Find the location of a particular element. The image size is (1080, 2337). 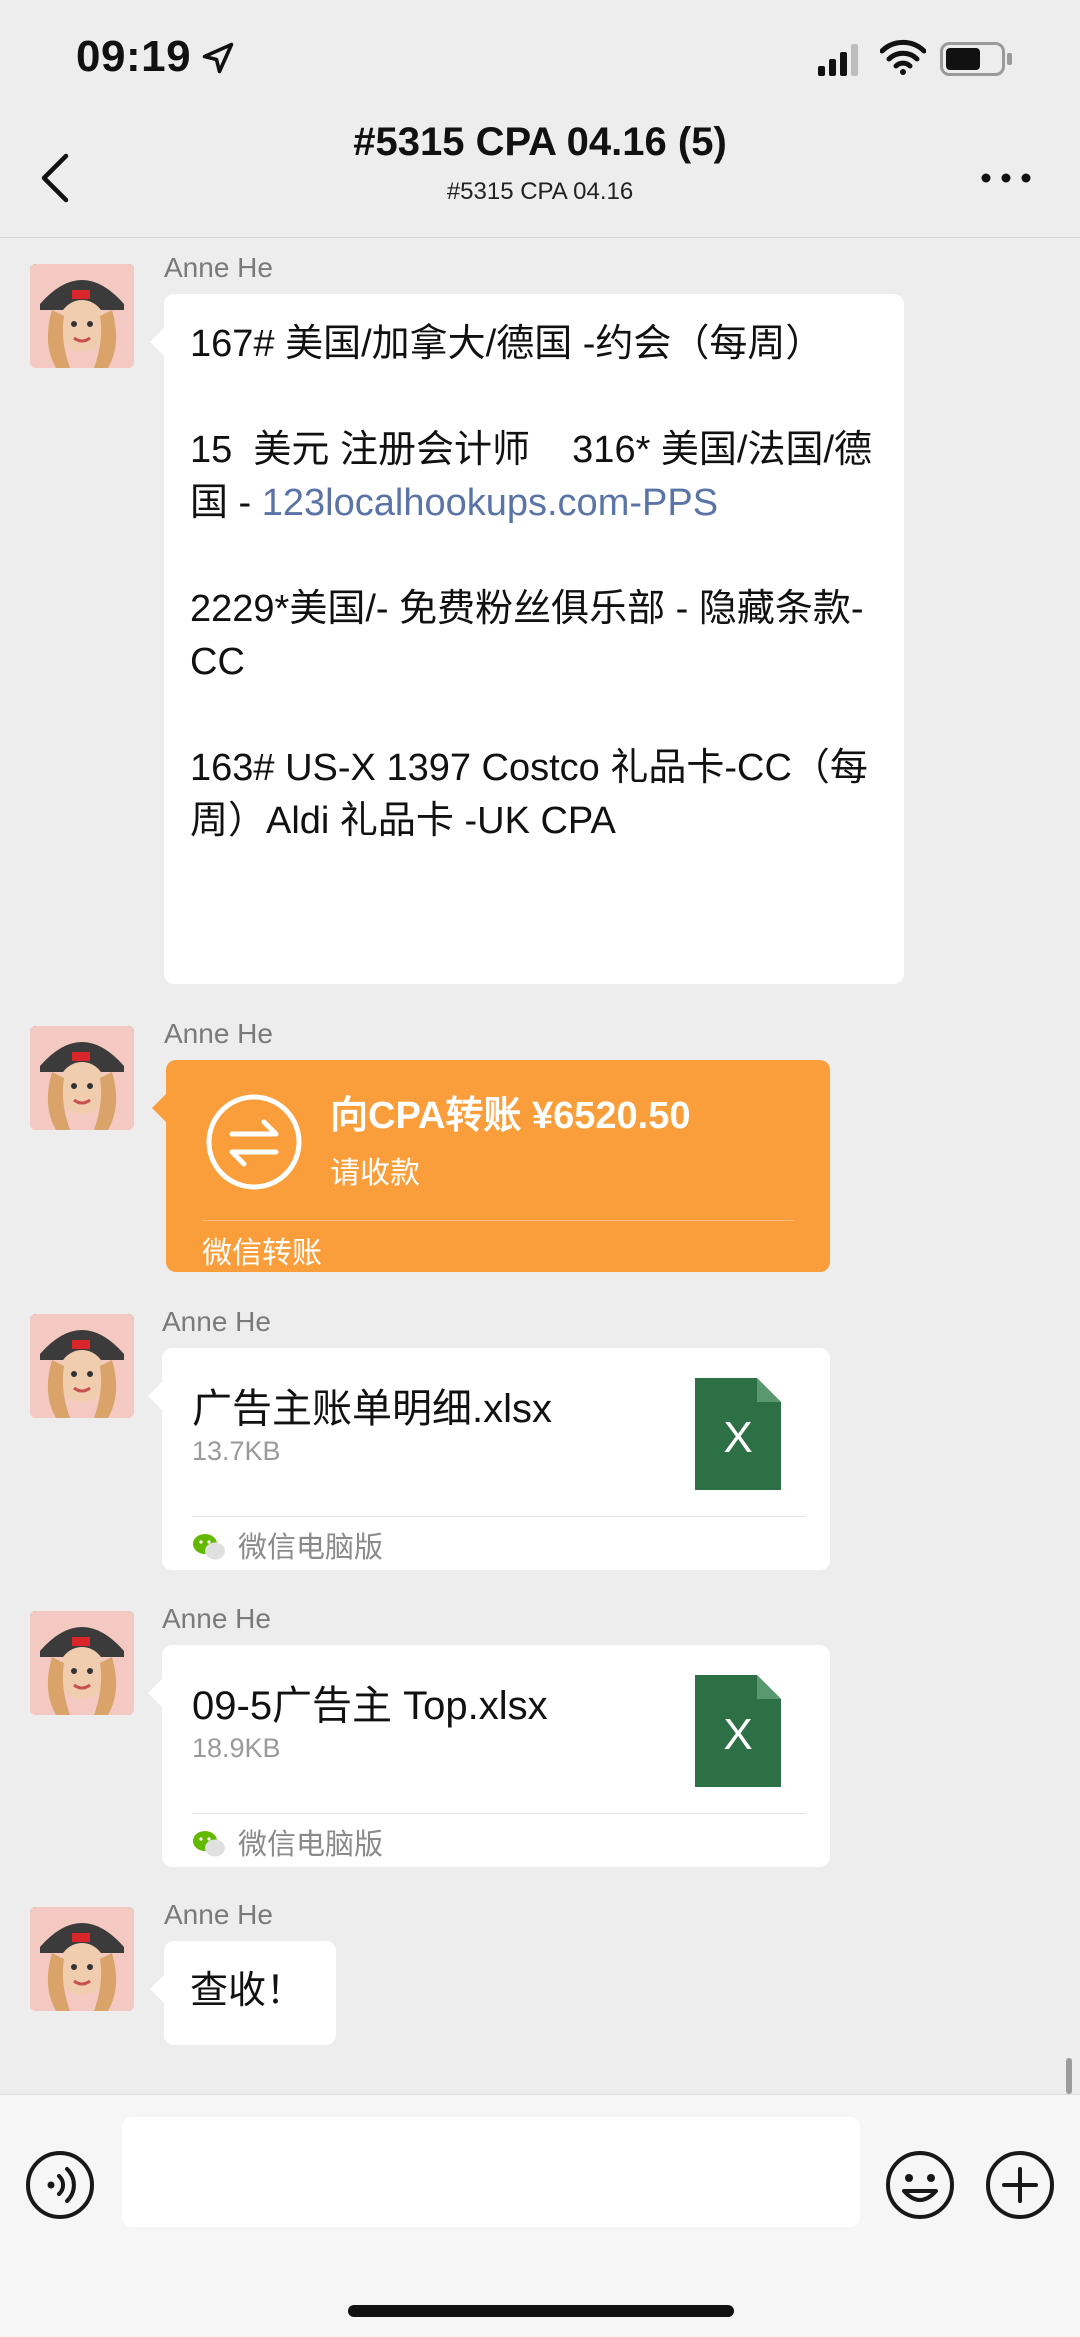

scroll-indicator is located at coordinates (1069, 2076).